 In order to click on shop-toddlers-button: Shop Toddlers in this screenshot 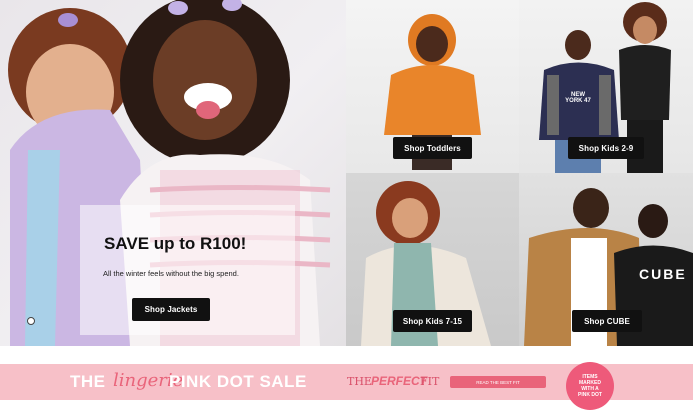, I will do `click(432, 148)`.